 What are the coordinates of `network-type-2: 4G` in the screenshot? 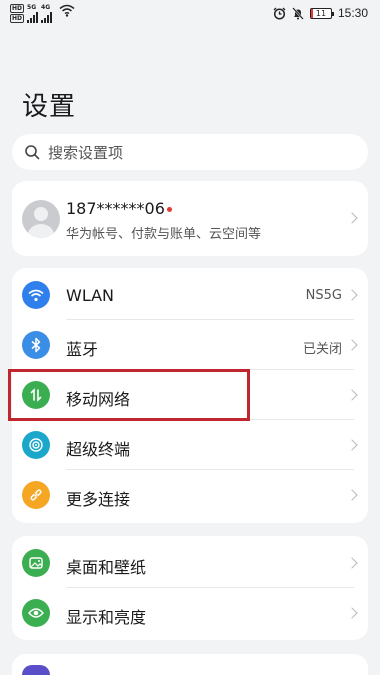 It's located at (46, 7).